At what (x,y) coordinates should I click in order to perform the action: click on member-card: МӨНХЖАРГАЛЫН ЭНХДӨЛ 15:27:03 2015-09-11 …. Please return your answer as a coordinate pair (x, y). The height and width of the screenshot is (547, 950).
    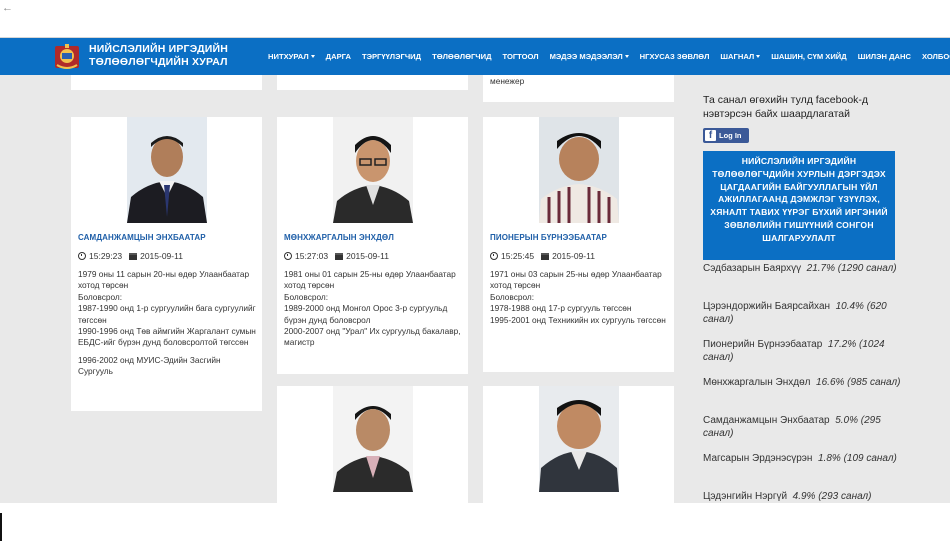
    Looking at the image, I should click on (372, 245).